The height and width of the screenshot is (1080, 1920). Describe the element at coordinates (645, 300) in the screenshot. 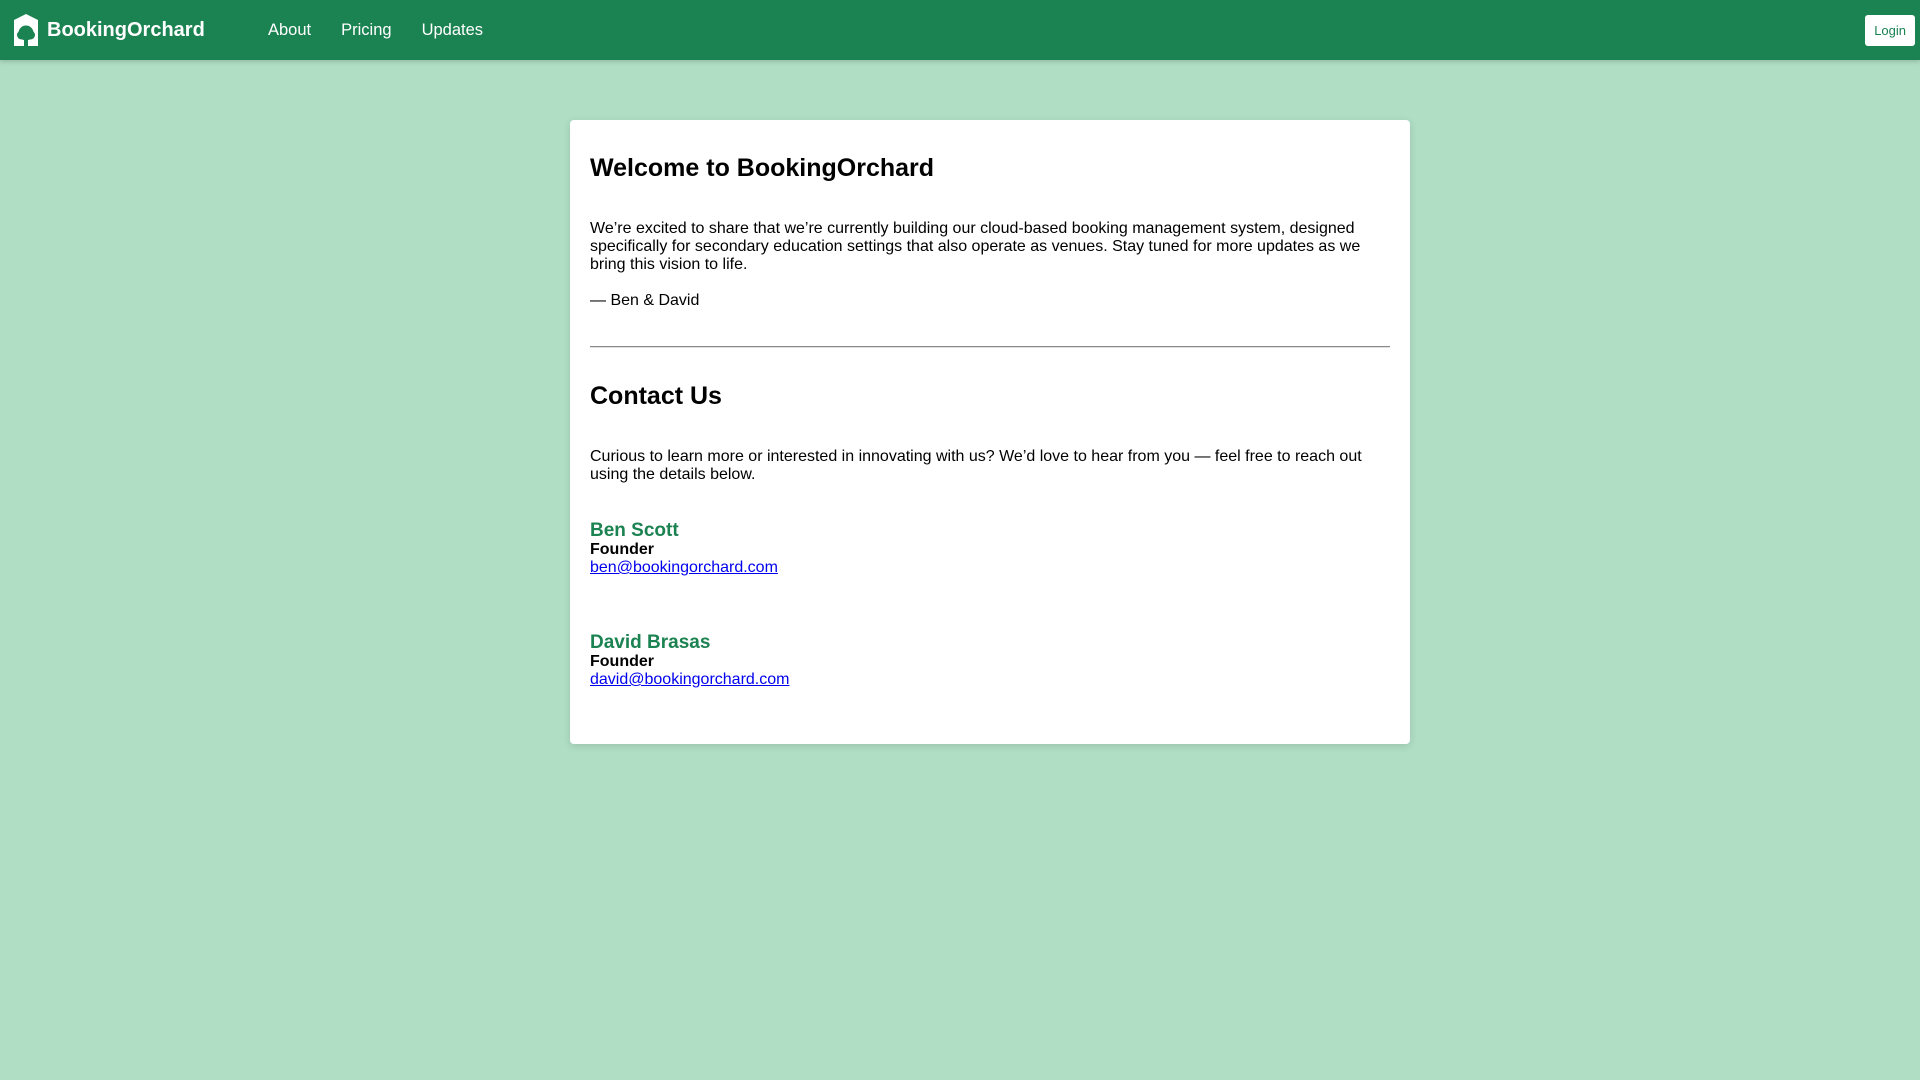

I see `welcome-signature: — Ben & David` at that location.